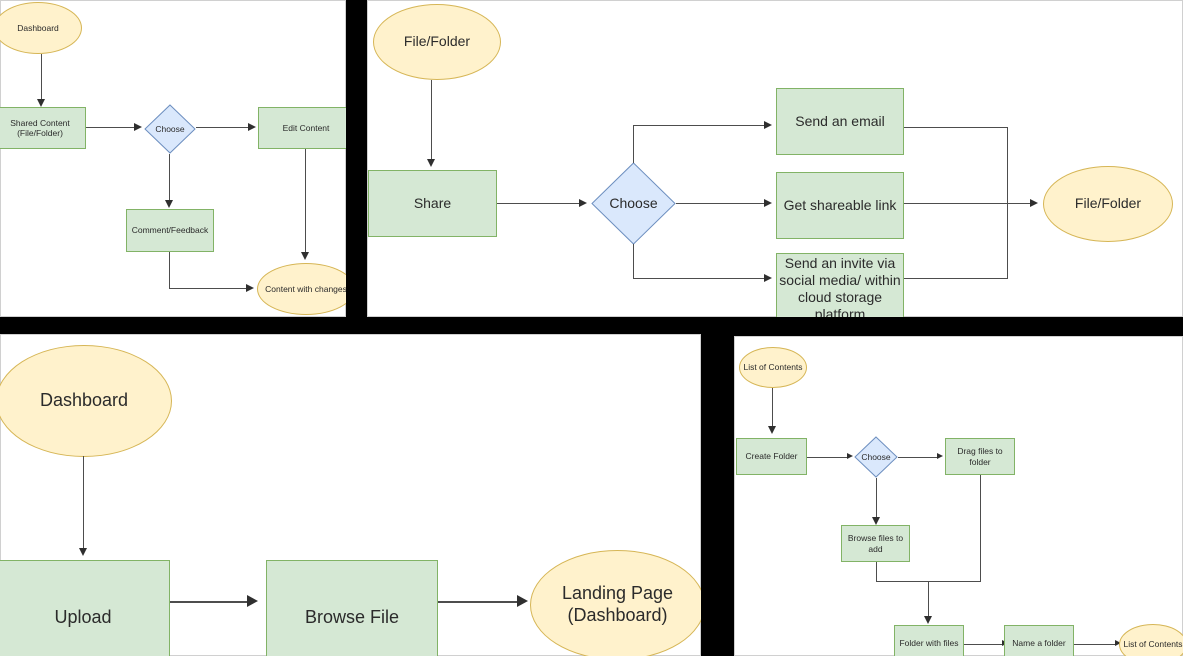  I want to click on connector-choose-to-edit, so click(223, 128).